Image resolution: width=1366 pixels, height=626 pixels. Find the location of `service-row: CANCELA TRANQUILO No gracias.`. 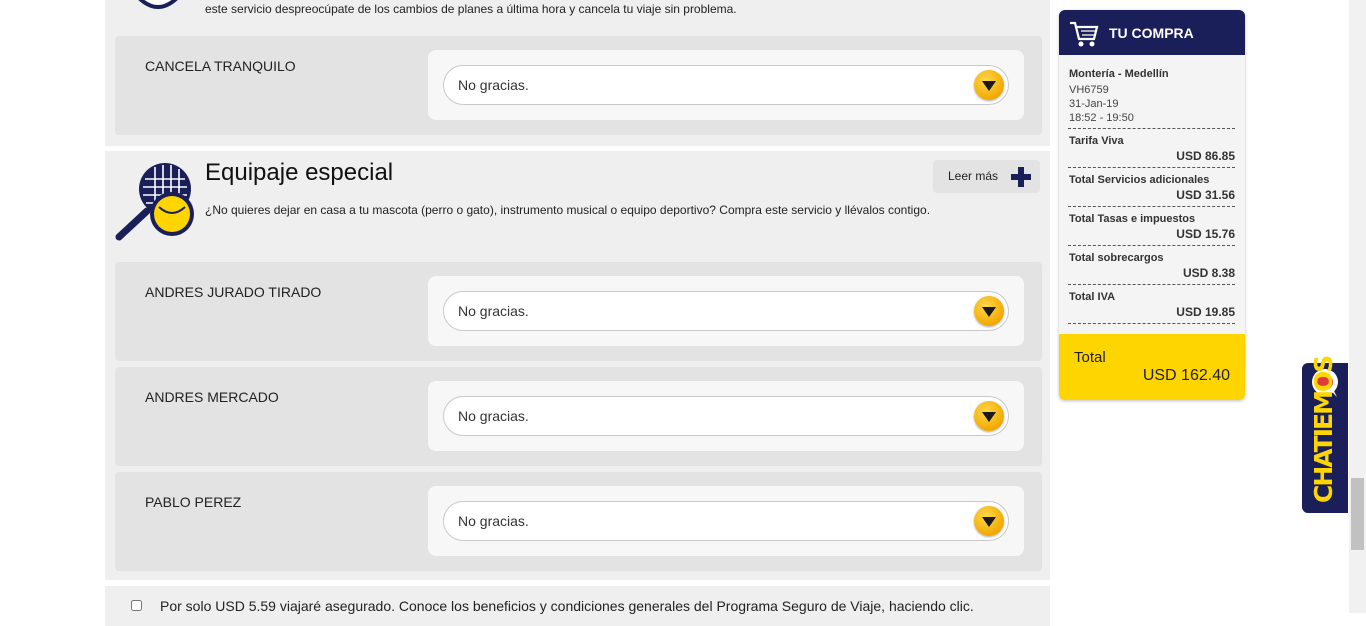

service-row: CANCELA TRANQUILO No gracias. is located at coordinates (578, 85).